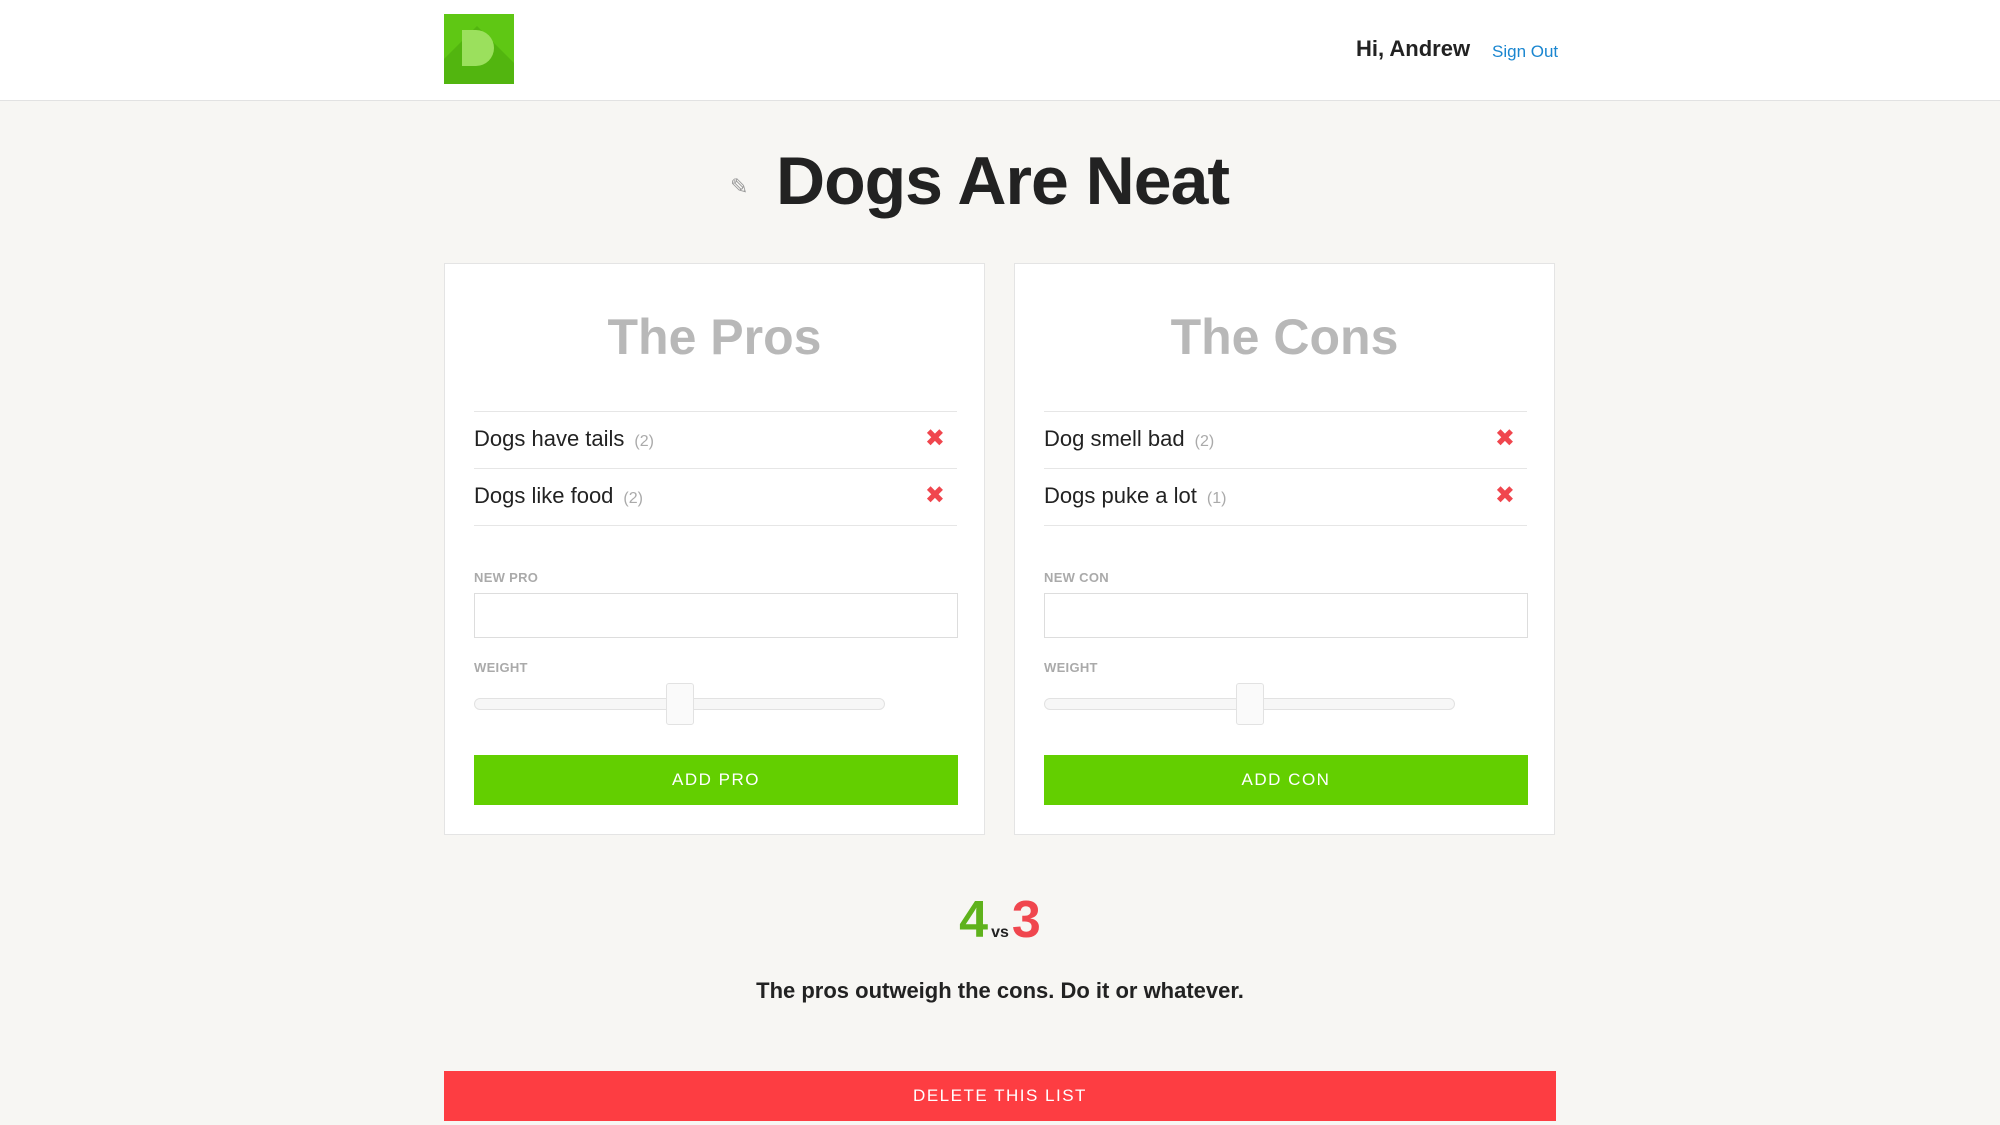  Describe the element at coordinates (715, 440) in the screenshot. I see `list-item: Dogs have tails (2) ✖` at that location.